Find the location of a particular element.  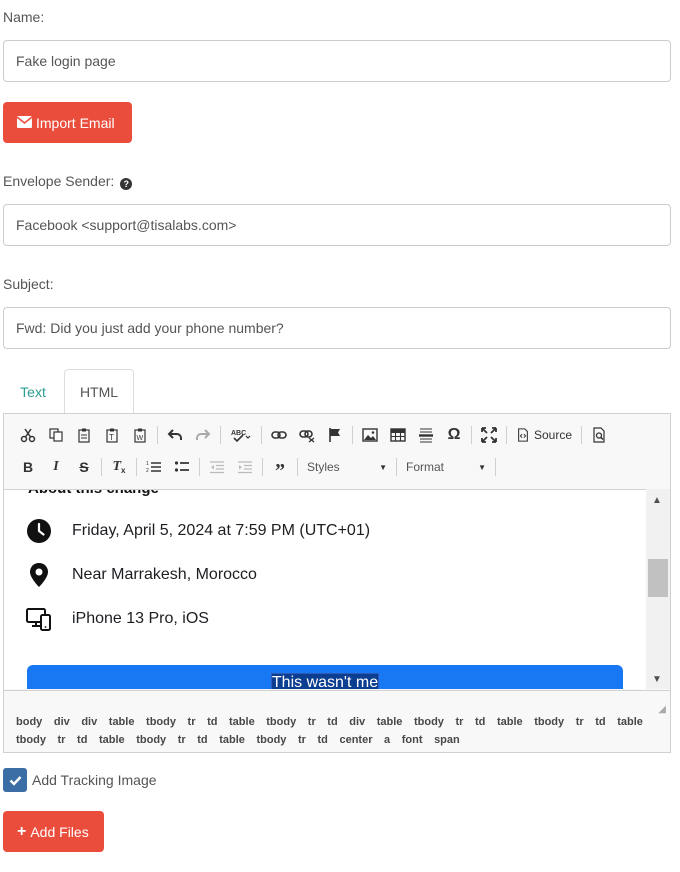

cut-icon is located at coordinates (28, 435).